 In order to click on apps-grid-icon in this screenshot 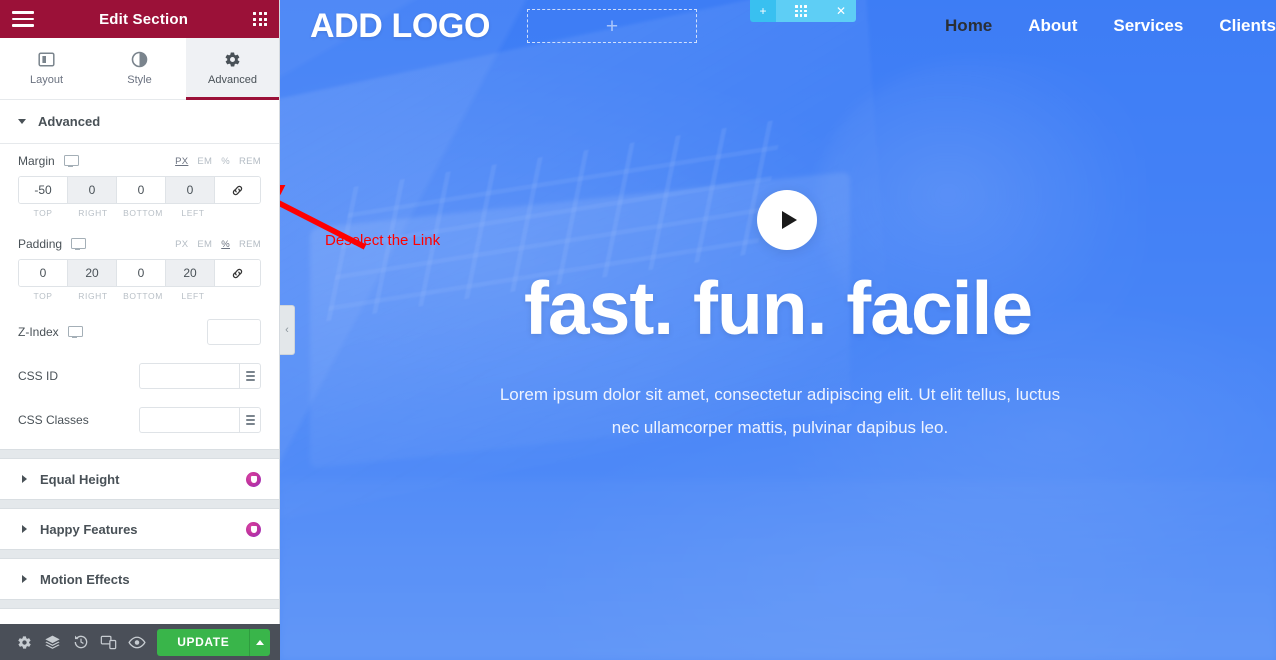, I will do `click(260, 19)`.